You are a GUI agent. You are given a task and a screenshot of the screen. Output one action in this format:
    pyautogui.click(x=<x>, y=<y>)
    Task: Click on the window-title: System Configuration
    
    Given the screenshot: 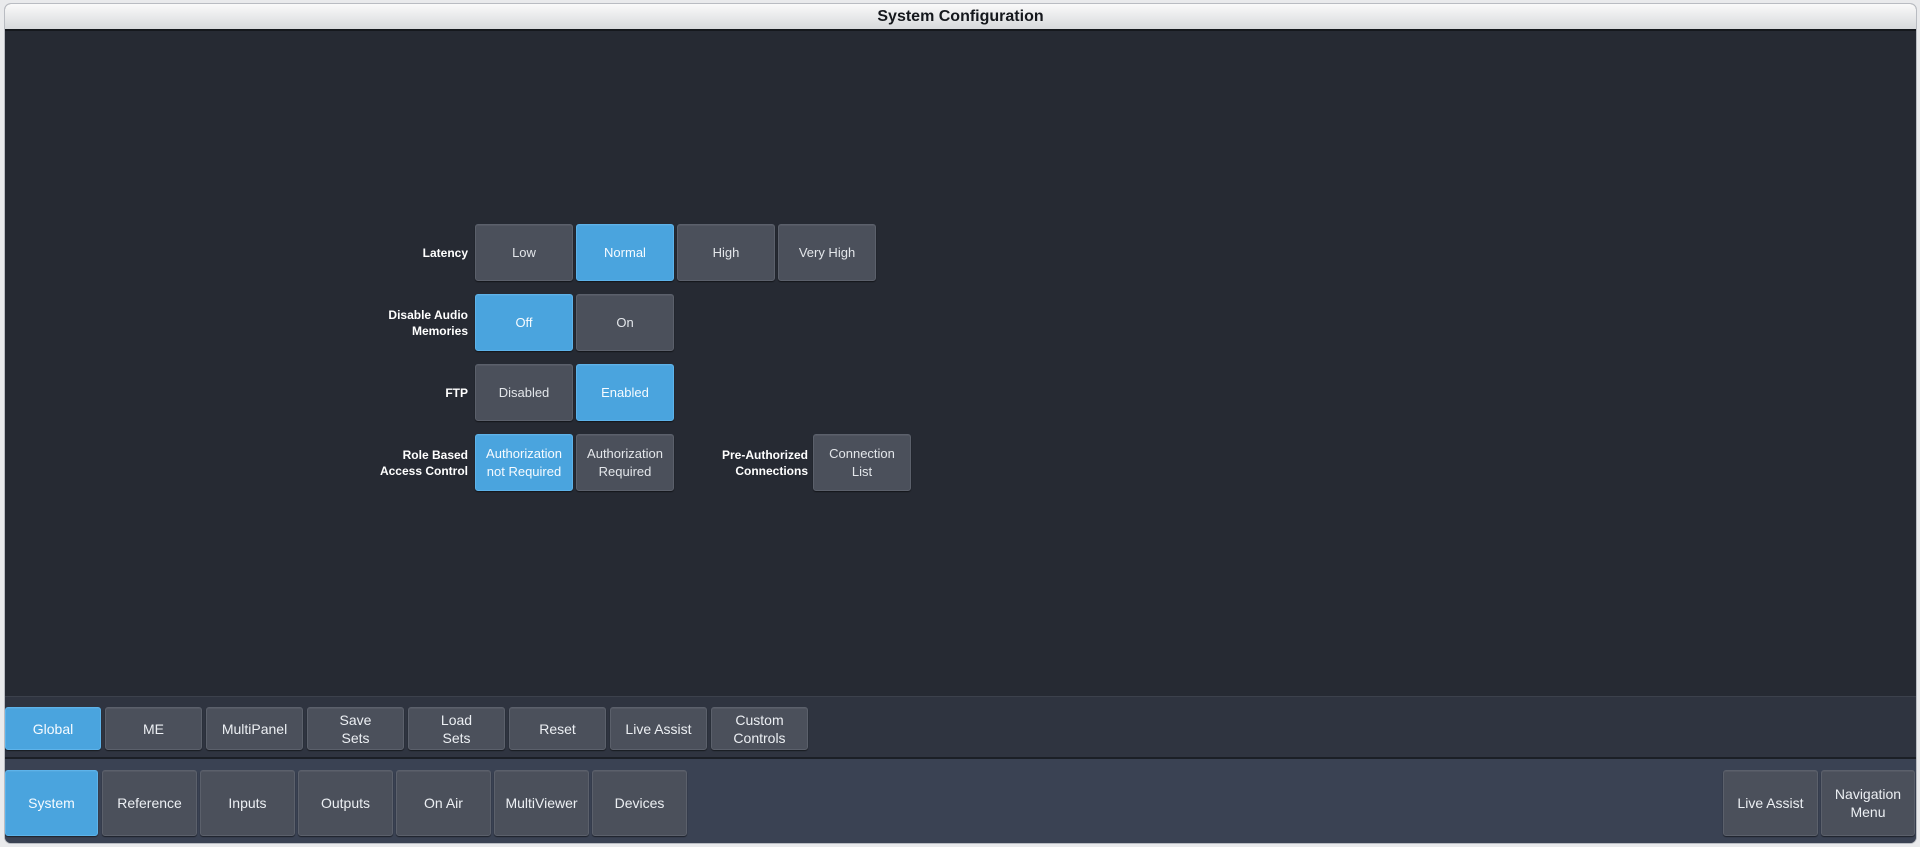 What is the action you would take?
    pyautogui.click(x=960, y=17)
    